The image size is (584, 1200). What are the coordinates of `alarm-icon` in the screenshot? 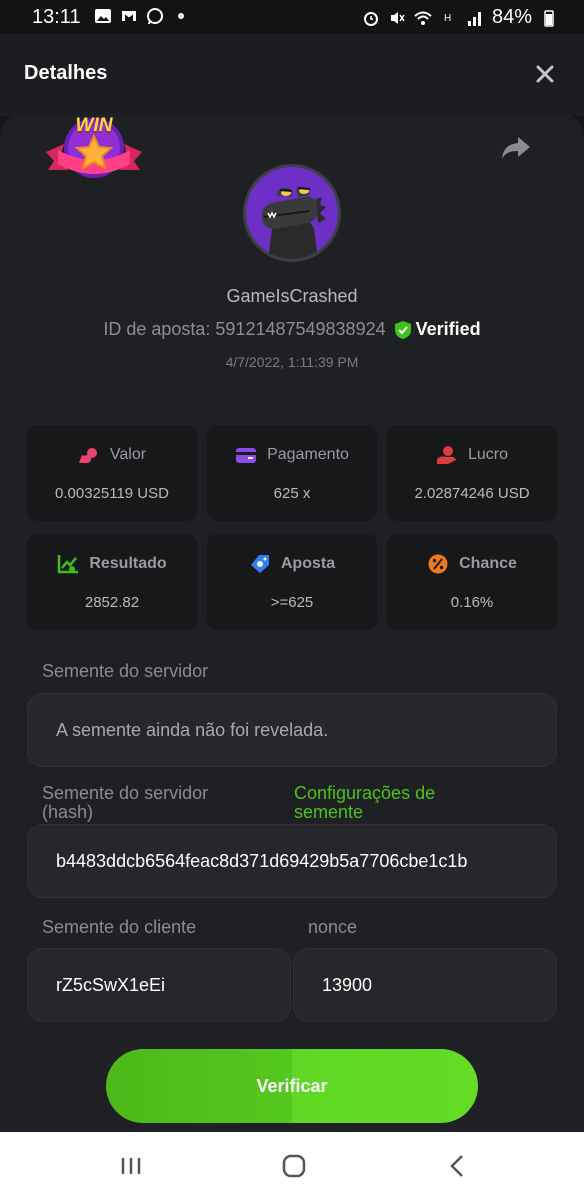 It's located at (370, 18).